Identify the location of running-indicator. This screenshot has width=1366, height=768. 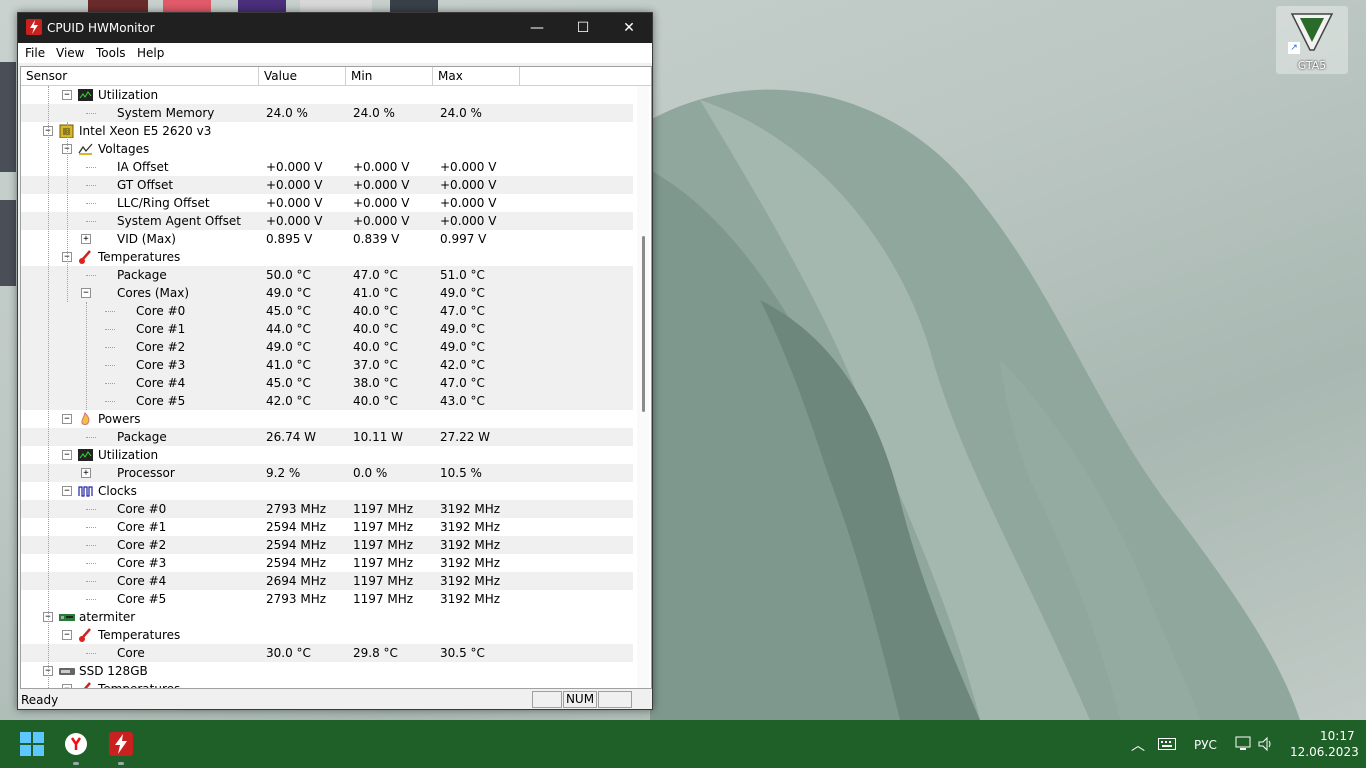
(76, 763).